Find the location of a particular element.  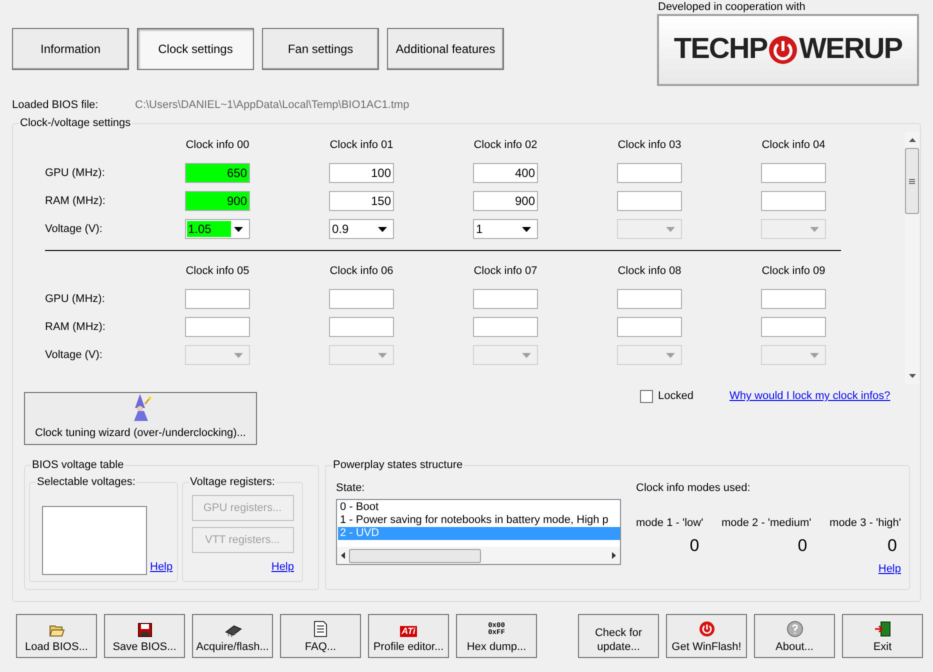

ati-logo-icon: ATi is located at coordinates (409, 631).